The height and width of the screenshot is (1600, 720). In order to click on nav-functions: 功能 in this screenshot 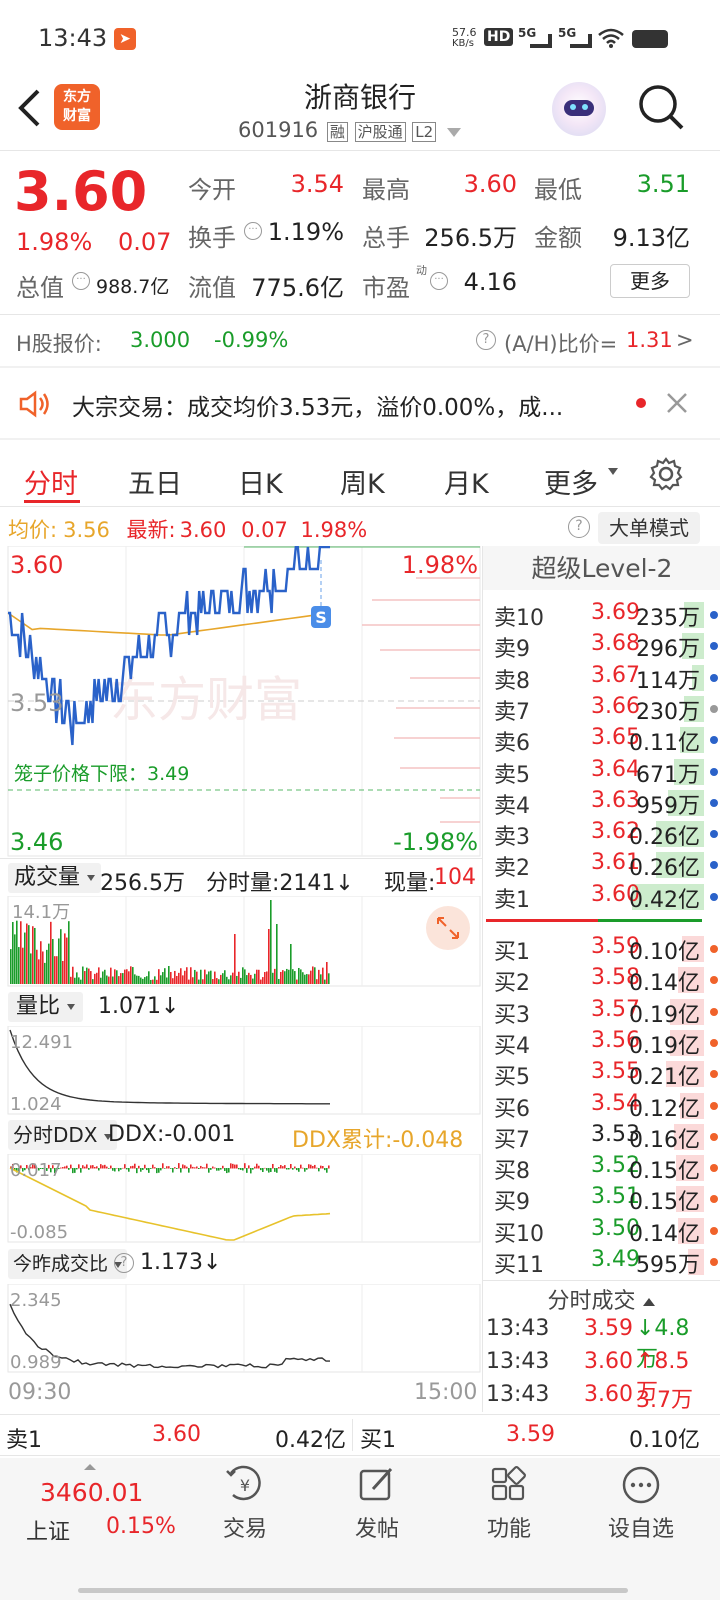, I will do `click(509, 1504)`.